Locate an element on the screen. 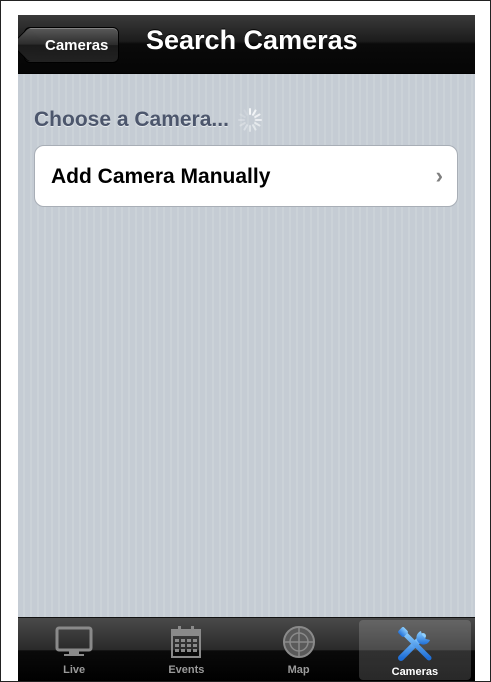  cell-label: Add Camera Manually is located at coordinates (161, 176).